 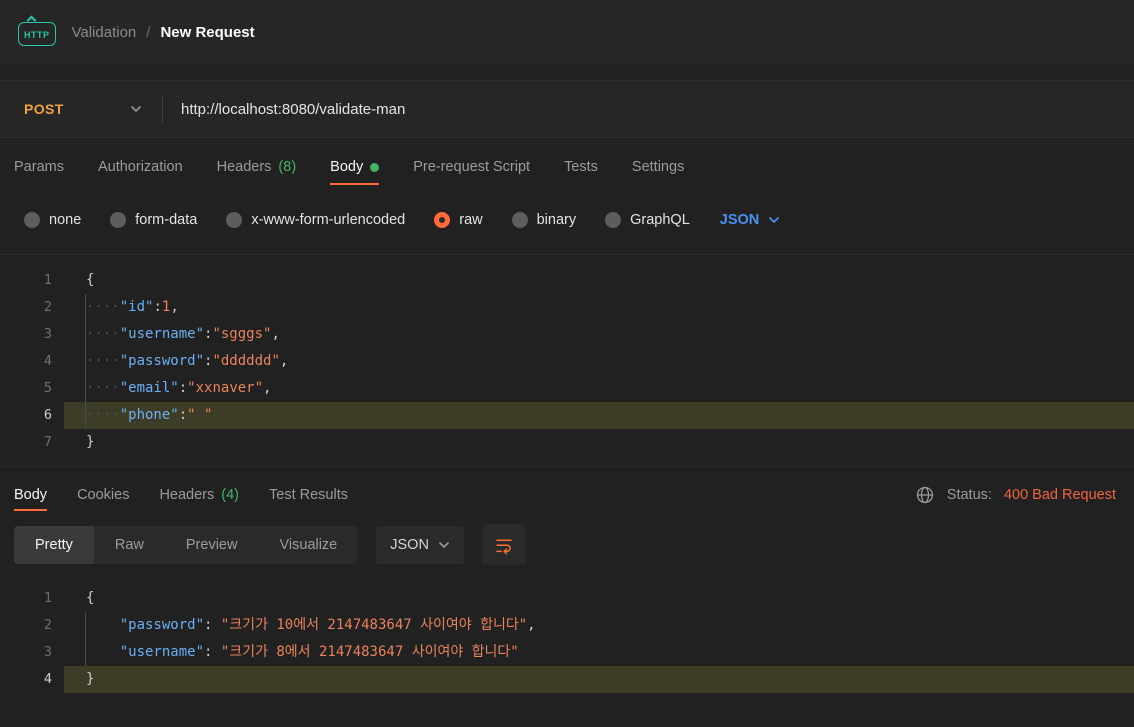 I want to click on tab-label: Test Results, so click(x=308, y=494).